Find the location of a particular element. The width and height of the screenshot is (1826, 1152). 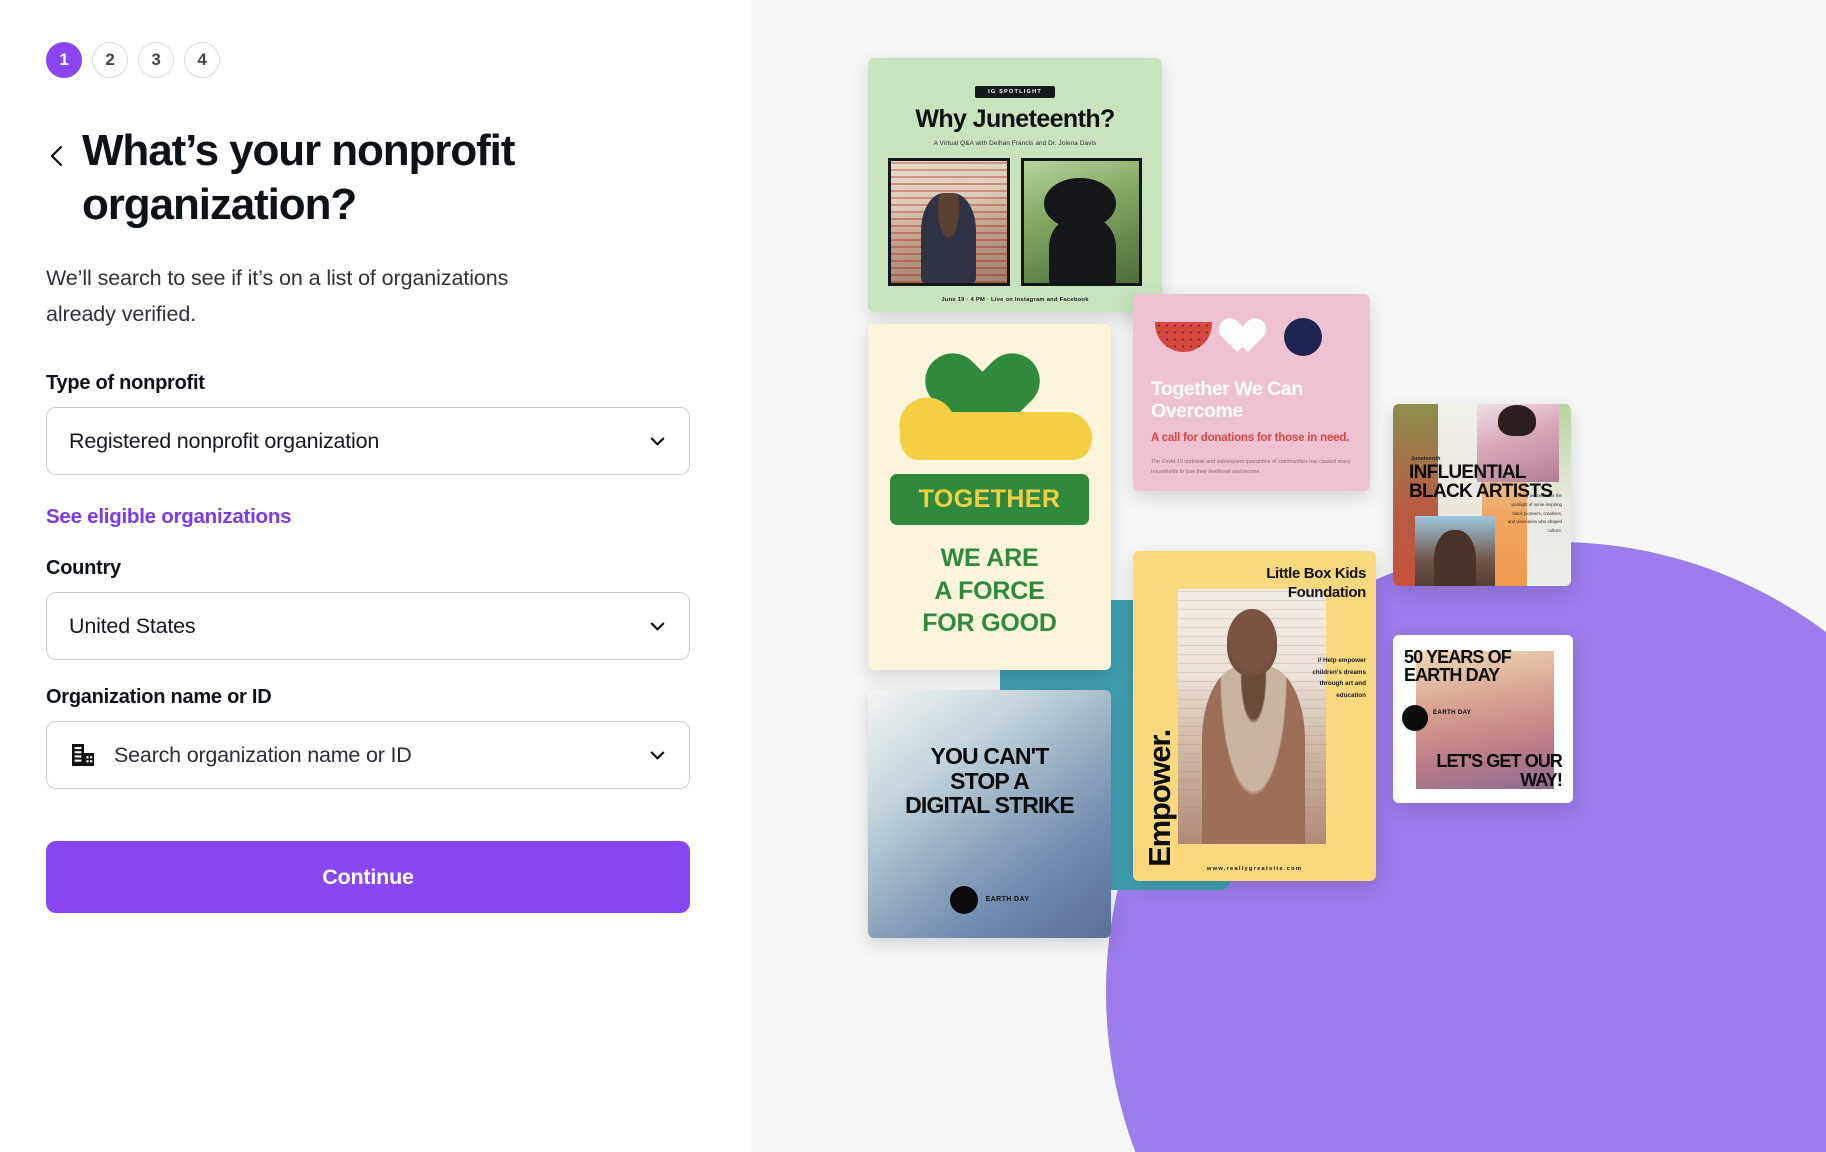

continue-button: Continue is located at coordinates (368, 877).